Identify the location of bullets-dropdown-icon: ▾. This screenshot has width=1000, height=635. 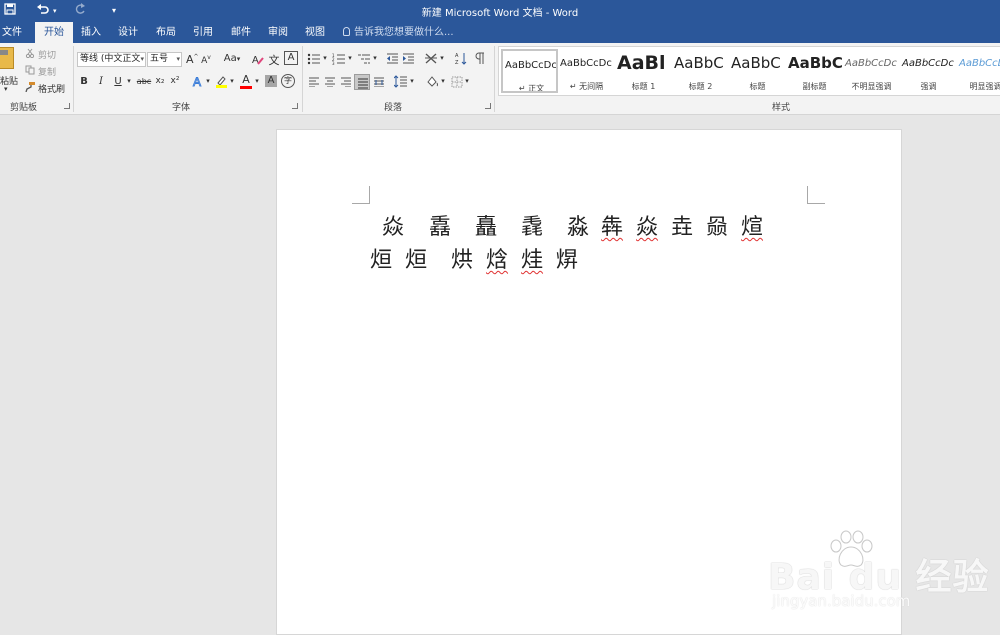
(325, 58).